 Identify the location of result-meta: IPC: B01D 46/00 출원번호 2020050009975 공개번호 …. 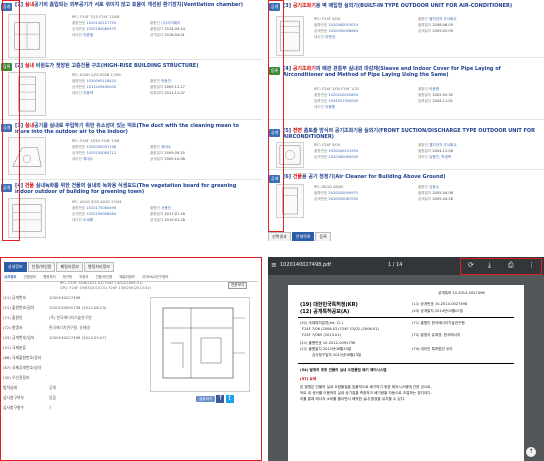
(336, 193).